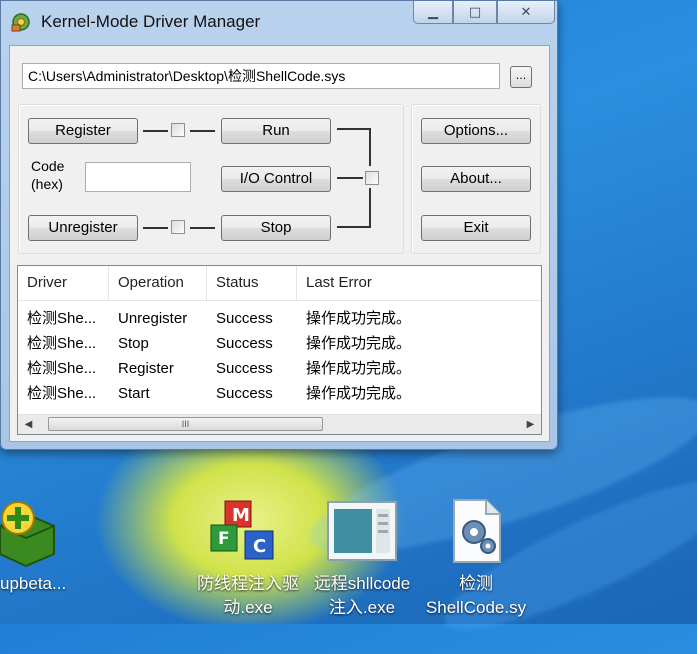 The image size is (697, 654). What do you see at coordinates (224, 539) in the screenshot?
I see `svg-text: F` at bounding box center [224, 539].